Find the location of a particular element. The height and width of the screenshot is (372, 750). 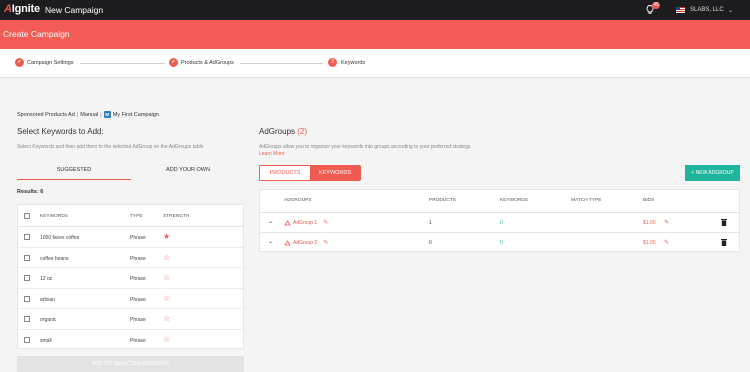

app-logo: AIgnite is located at coordinates (22, 9).